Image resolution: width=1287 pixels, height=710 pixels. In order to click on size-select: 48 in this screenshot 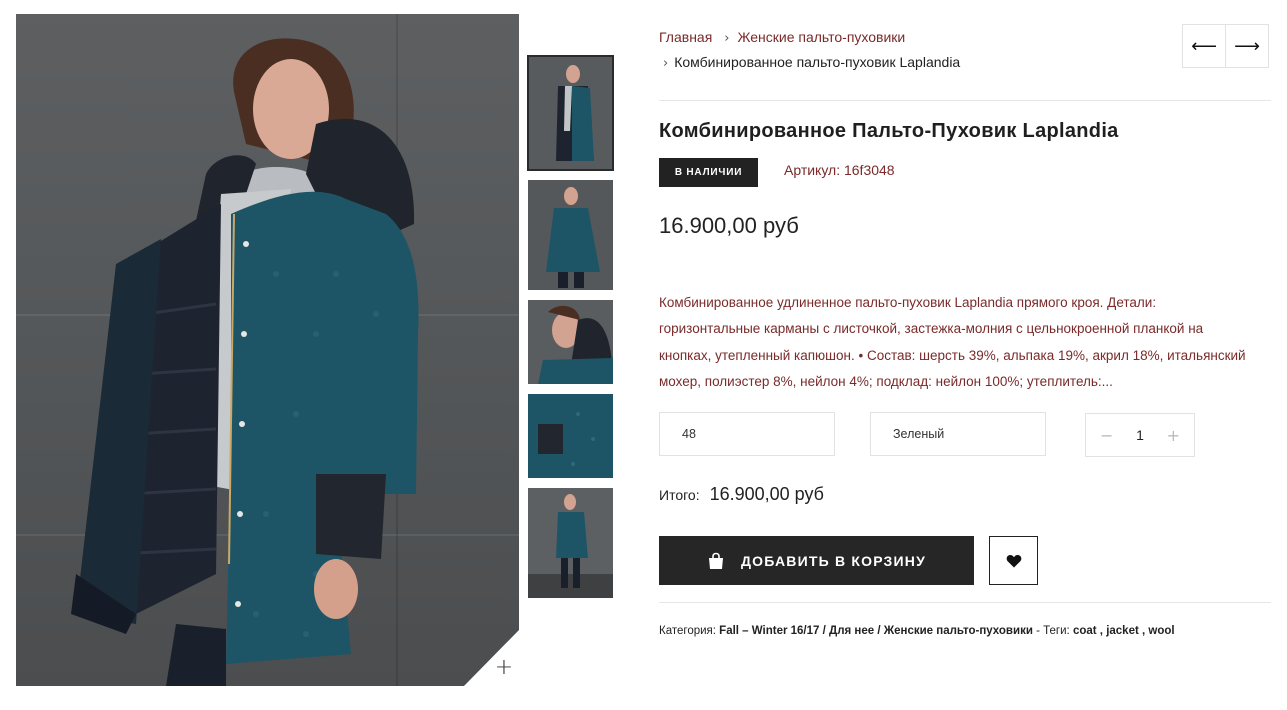, I will do `click(747, 434)`.